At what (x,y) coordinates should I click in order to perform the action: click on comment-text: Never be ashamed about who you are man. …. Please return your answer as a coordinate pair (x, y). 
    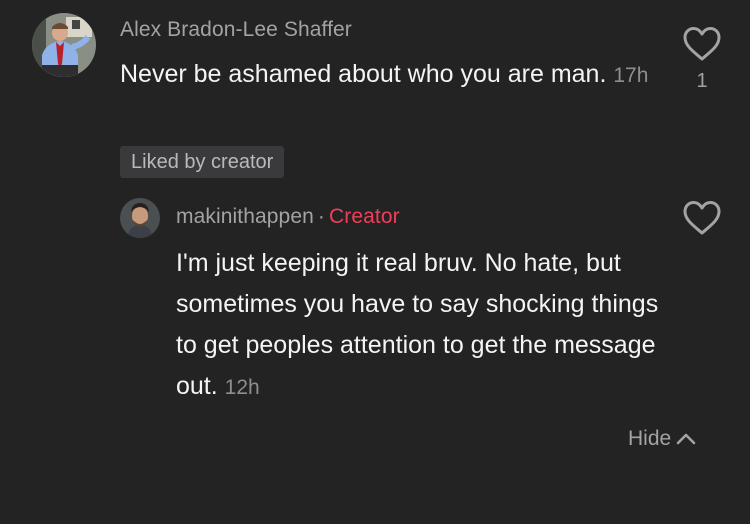
    Looking at the image, I should click on (390, 75).